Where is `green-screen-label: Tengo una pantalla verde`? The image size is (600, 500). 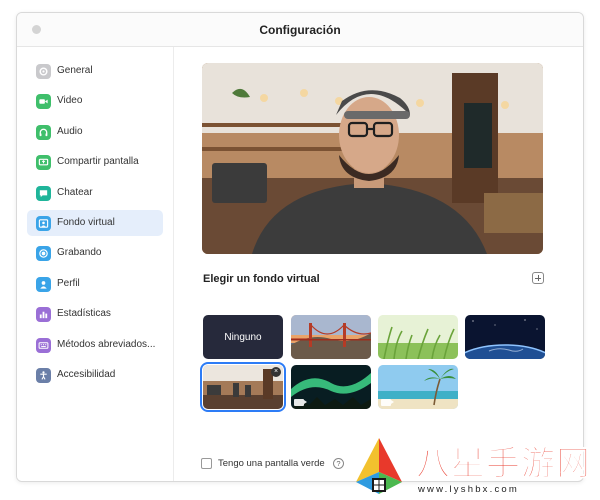 green-screen-label: Tengo una pantalla verde is located at coordinates (271, 463).